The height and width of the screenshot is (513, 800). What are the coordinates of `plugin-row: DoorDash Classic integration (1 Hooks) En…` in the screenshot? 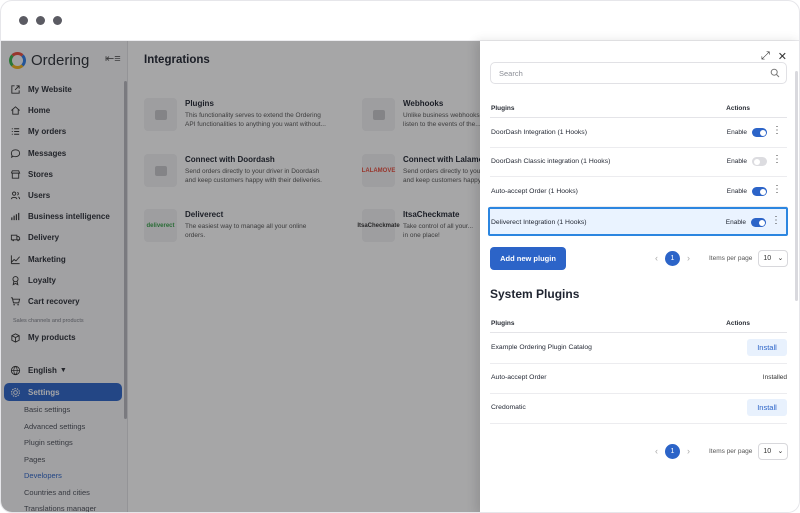 It's located at (638, 162).